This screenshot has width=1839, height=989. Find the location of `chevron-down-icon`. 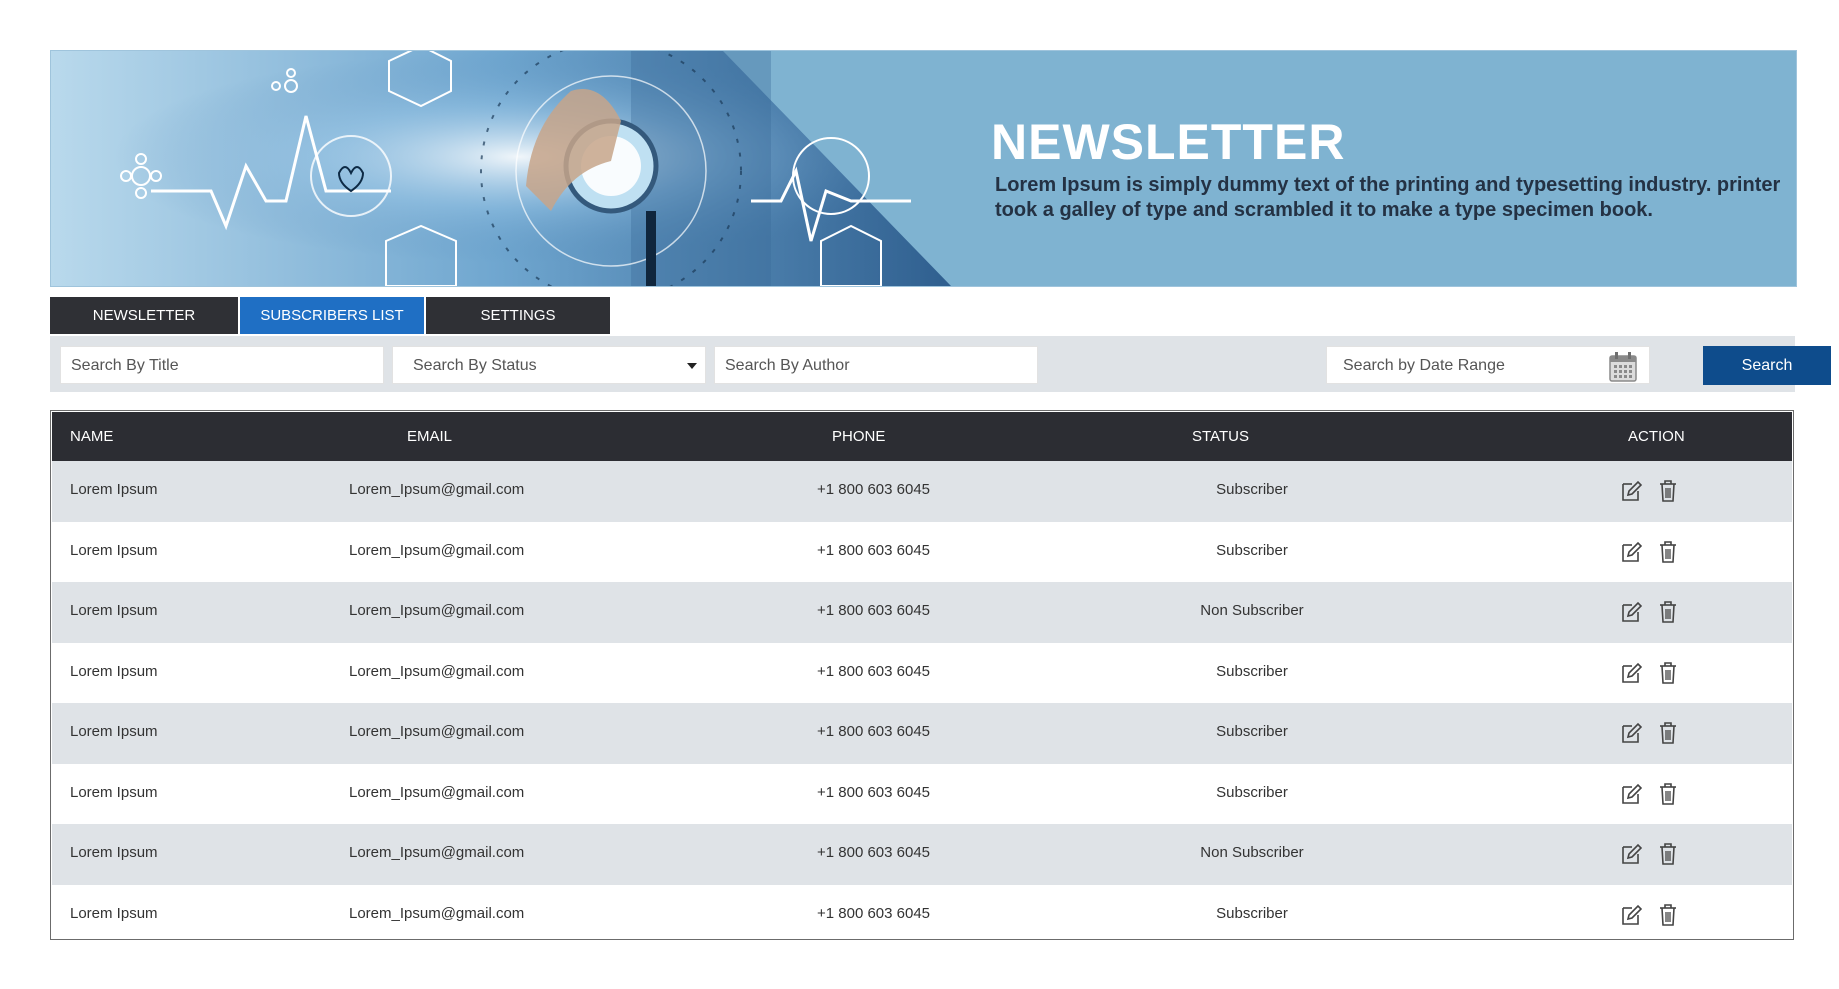

chevron-down-icon is located at coordinates (692, 366).